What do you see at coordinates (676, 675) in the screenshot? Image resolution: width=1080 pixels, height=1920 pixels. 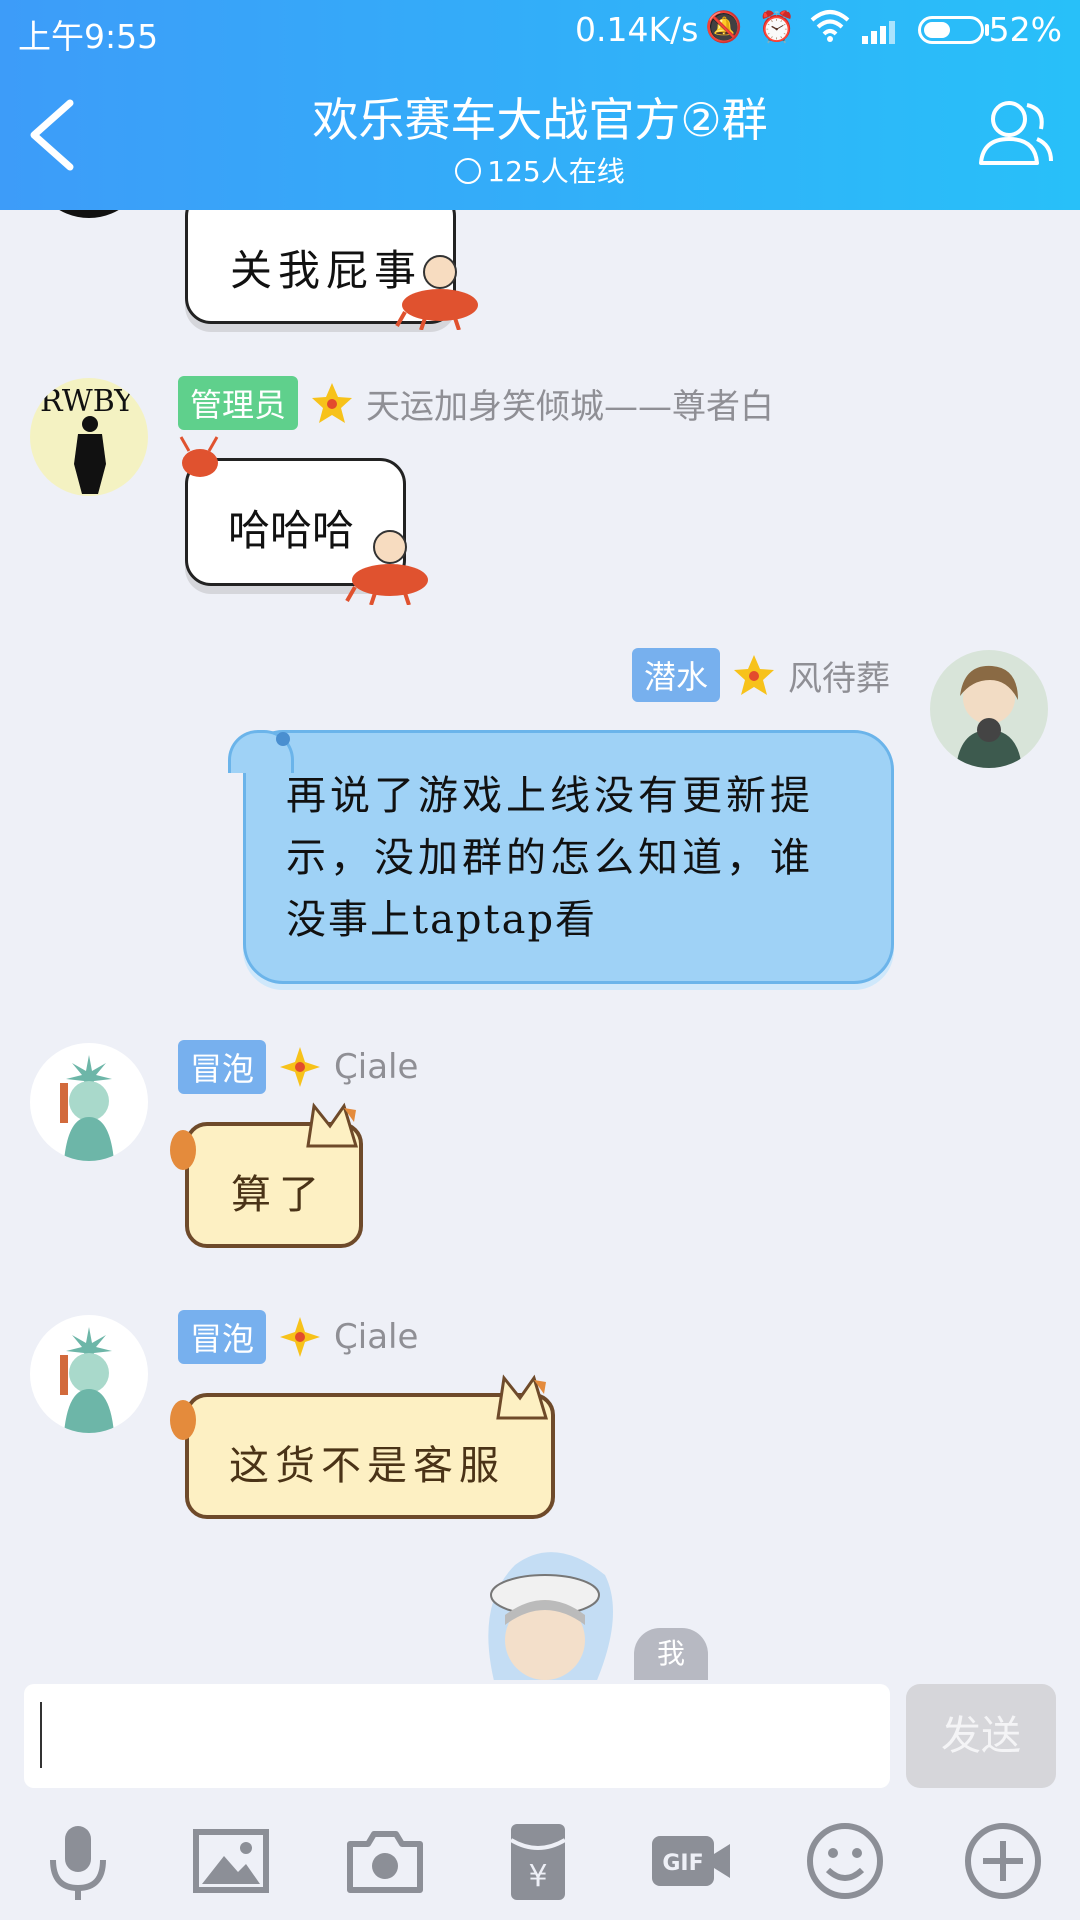 I see `role-badge: 潜水` at bounding box center [676, 675].